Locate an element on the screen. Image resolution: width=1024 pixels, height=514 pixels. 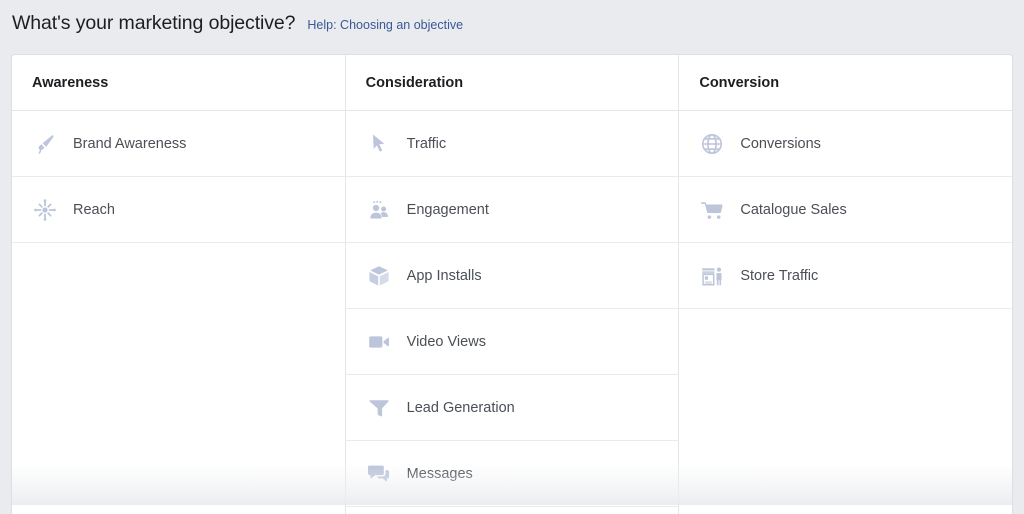
objective-item: Catalogue Sales is located at coordinates (845, 210).